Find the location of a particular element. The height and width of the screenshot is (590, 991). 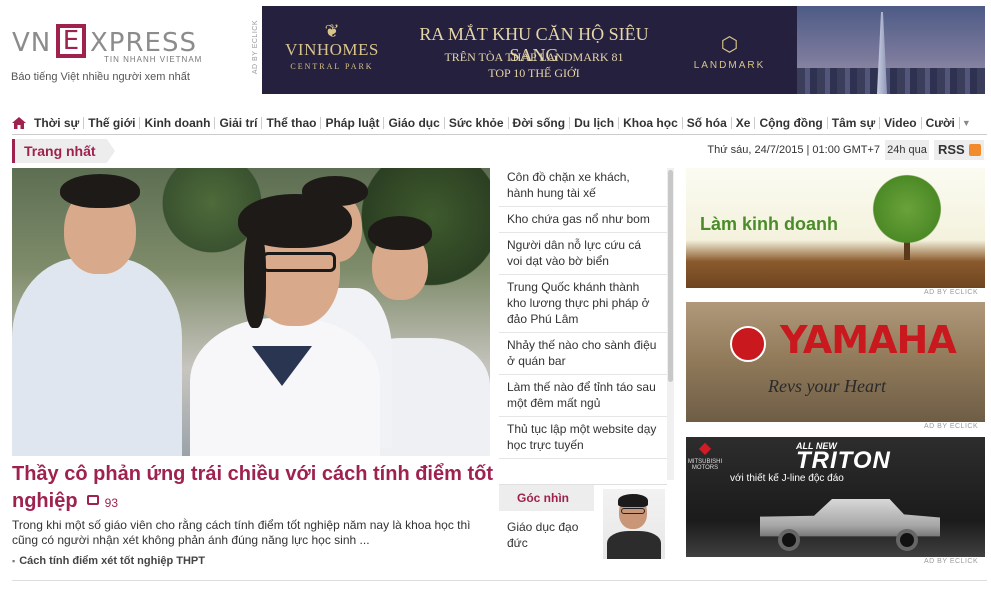

list-item: Côn đồ chặn xe khách, hành hung tài xế is located at coordinates (583, 186).